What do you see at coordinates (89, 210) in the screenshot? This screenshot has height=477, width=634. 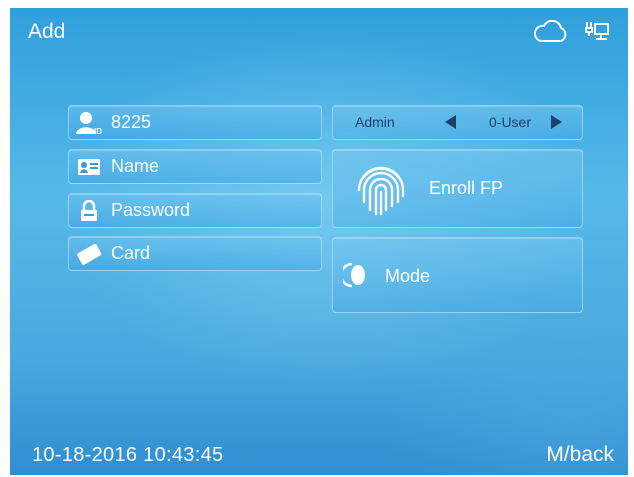 I see `lock-icon` at bounding box center [89, 210].